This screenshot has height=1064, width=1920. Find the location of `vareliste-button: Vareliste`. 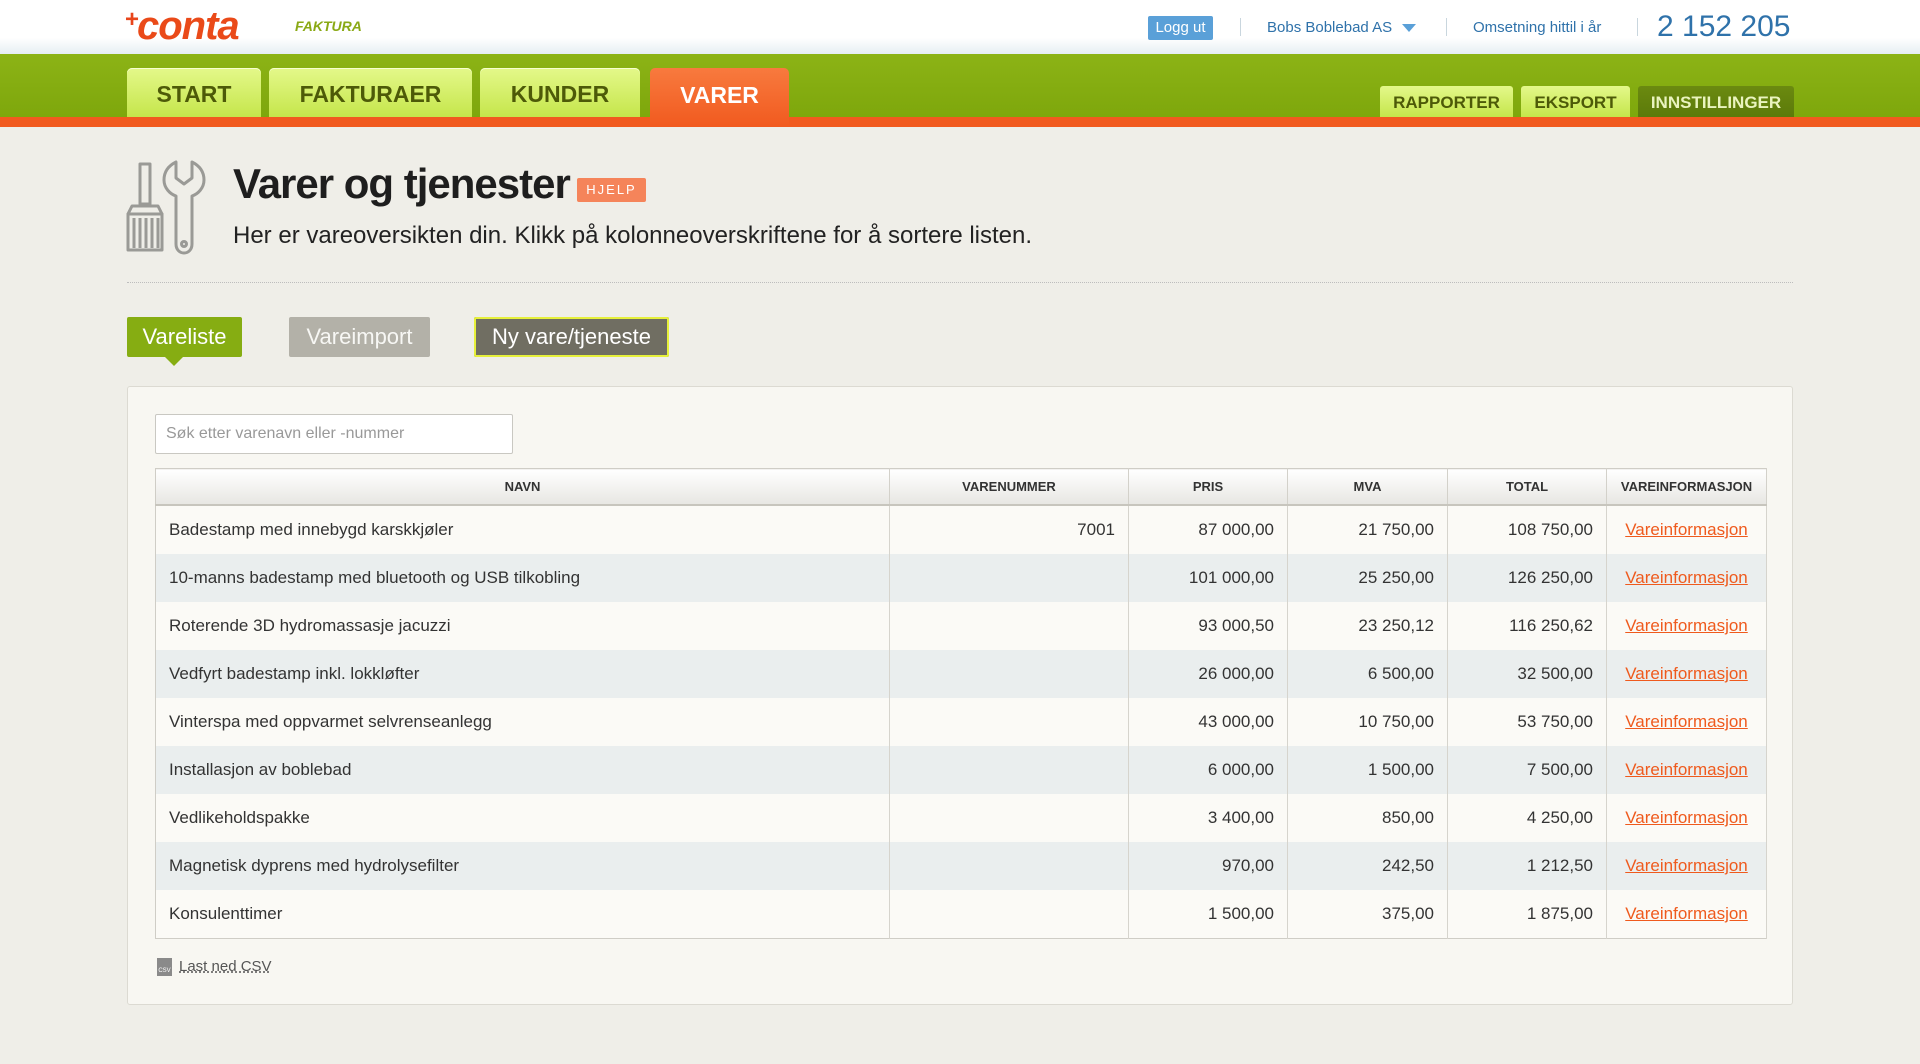

vareliste-button: Vareliste is located at coordinates (184, 341).